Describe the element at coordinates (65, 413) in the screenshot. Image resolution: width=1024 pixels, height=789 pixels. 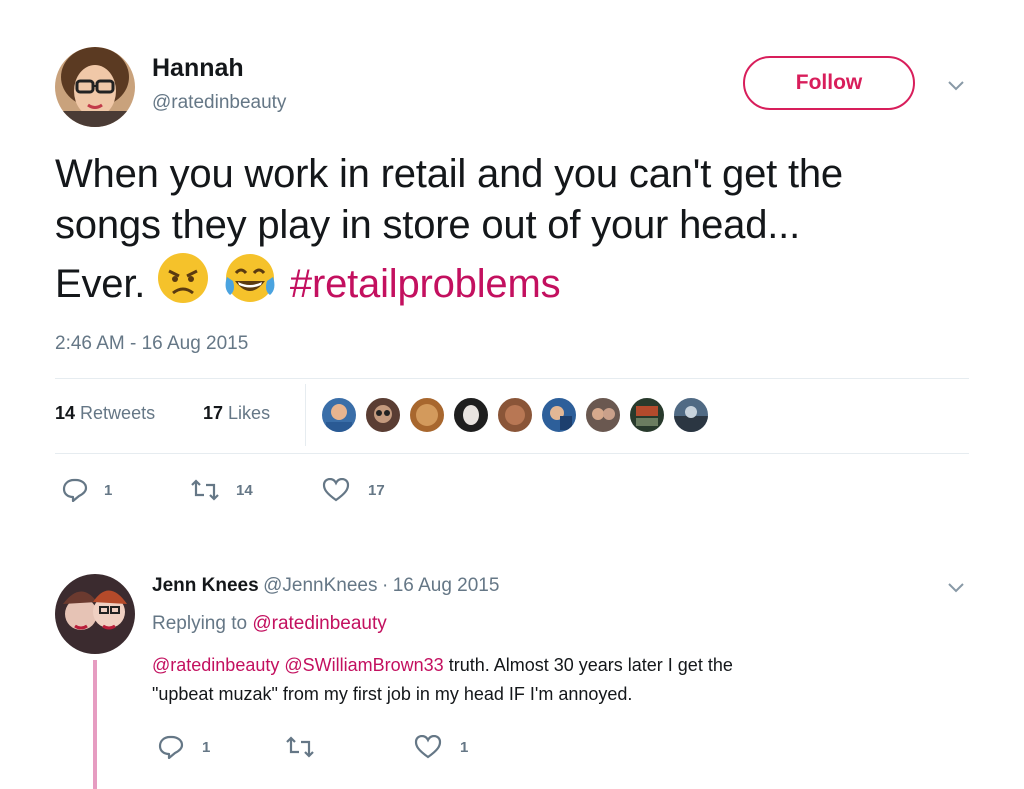
I see `retweets-count: 14` at that location.